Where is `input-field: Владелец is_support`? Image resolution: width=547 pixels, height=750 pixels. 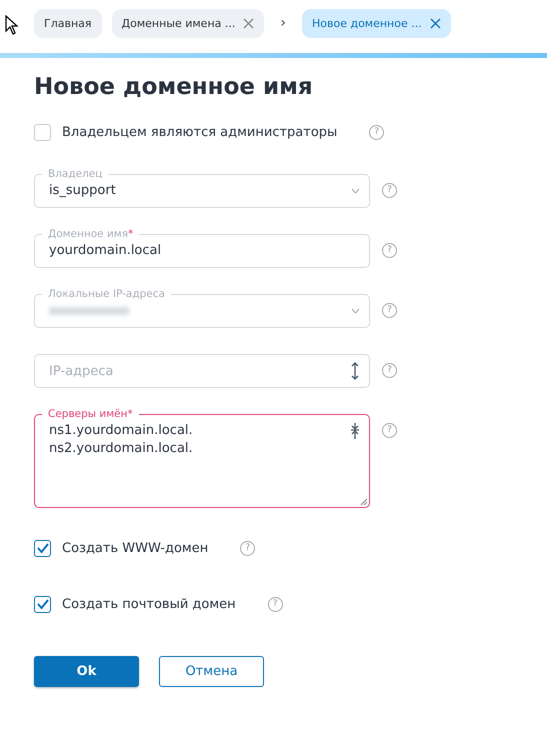 input-field: Владелец is_support is located at coordinates (202, 187).